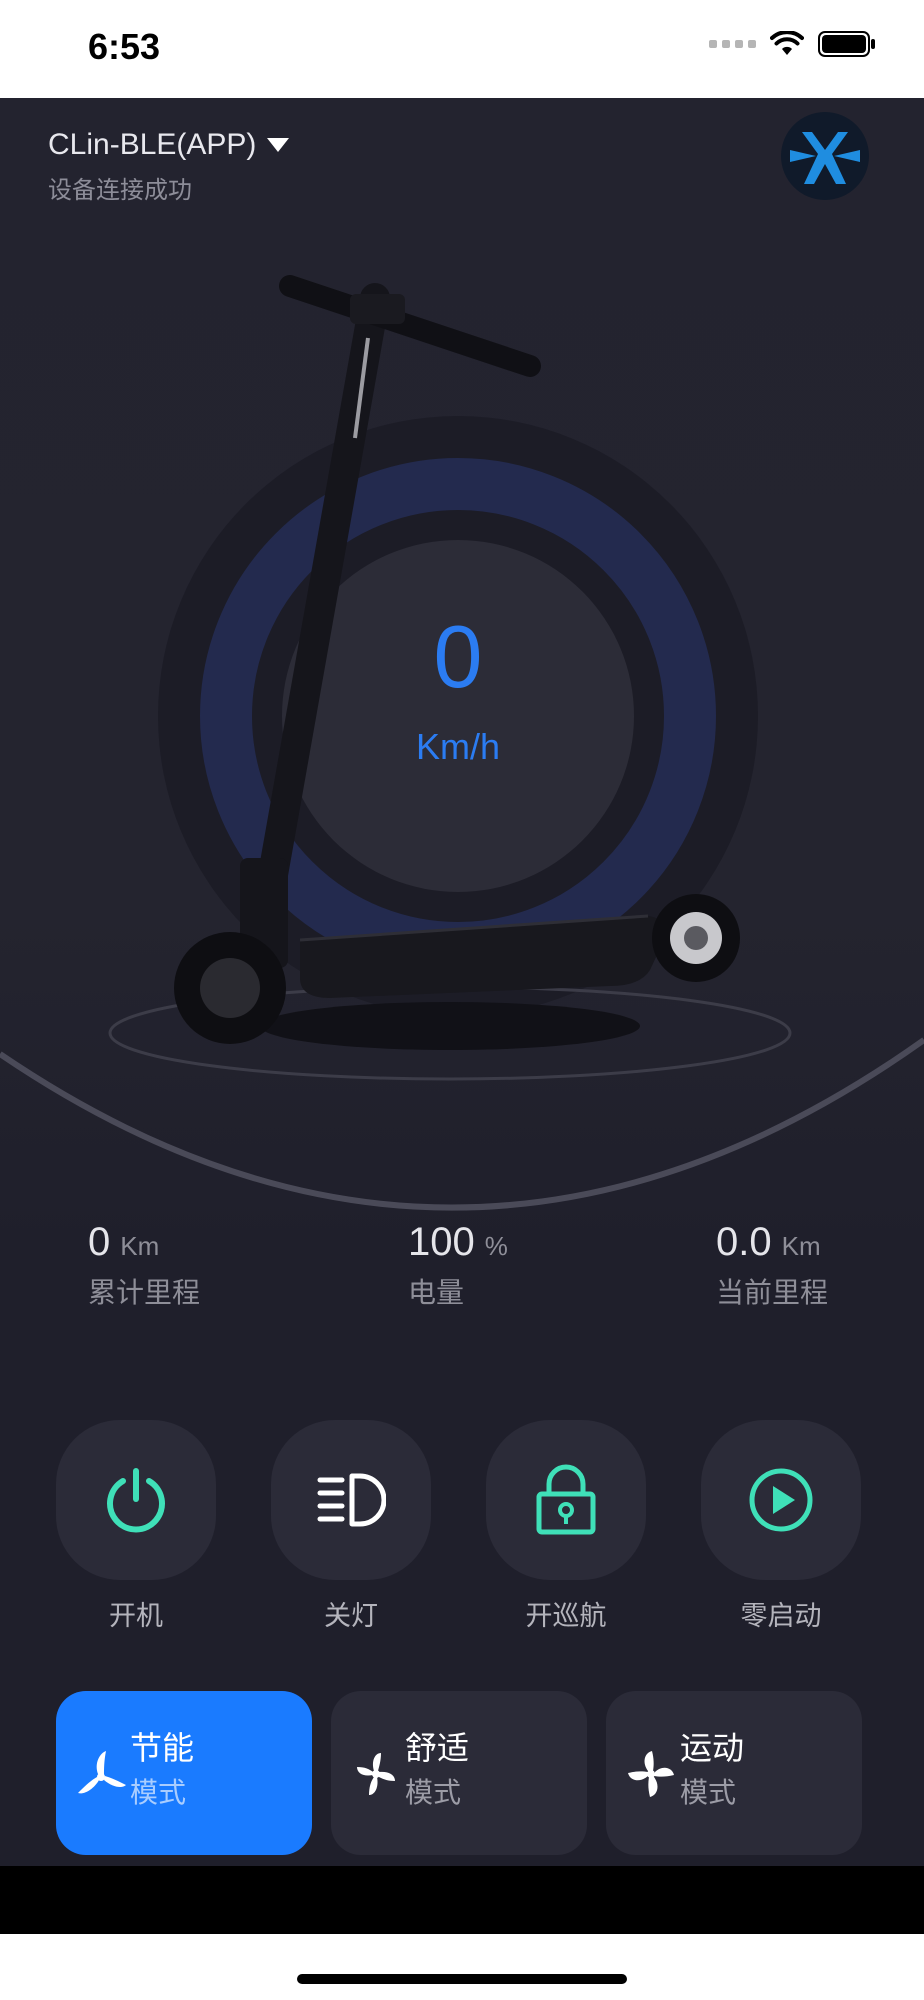 The image size is (924, 2000). I want to click on speed-value: 0, so click(458, 656).